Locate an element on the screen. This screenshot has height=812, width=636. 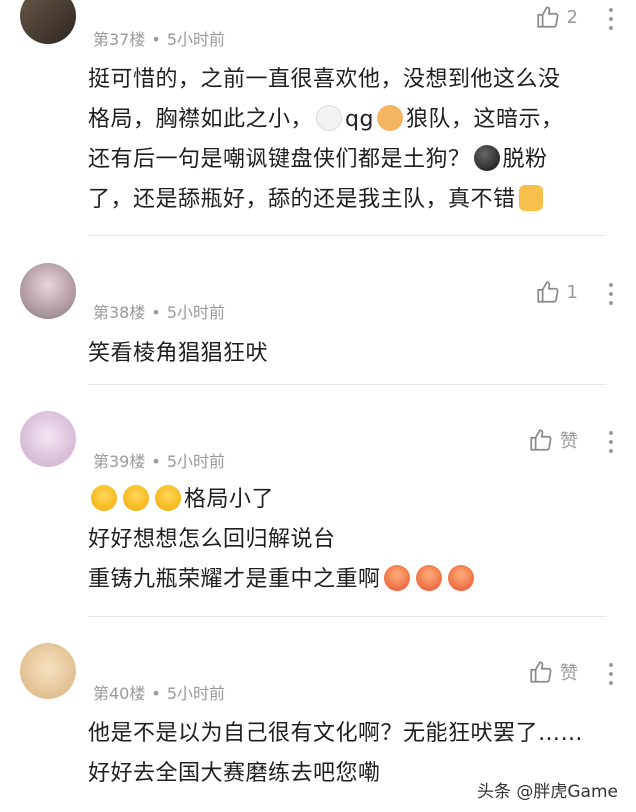
like-button: 1 is located at coordinates (556, 292).